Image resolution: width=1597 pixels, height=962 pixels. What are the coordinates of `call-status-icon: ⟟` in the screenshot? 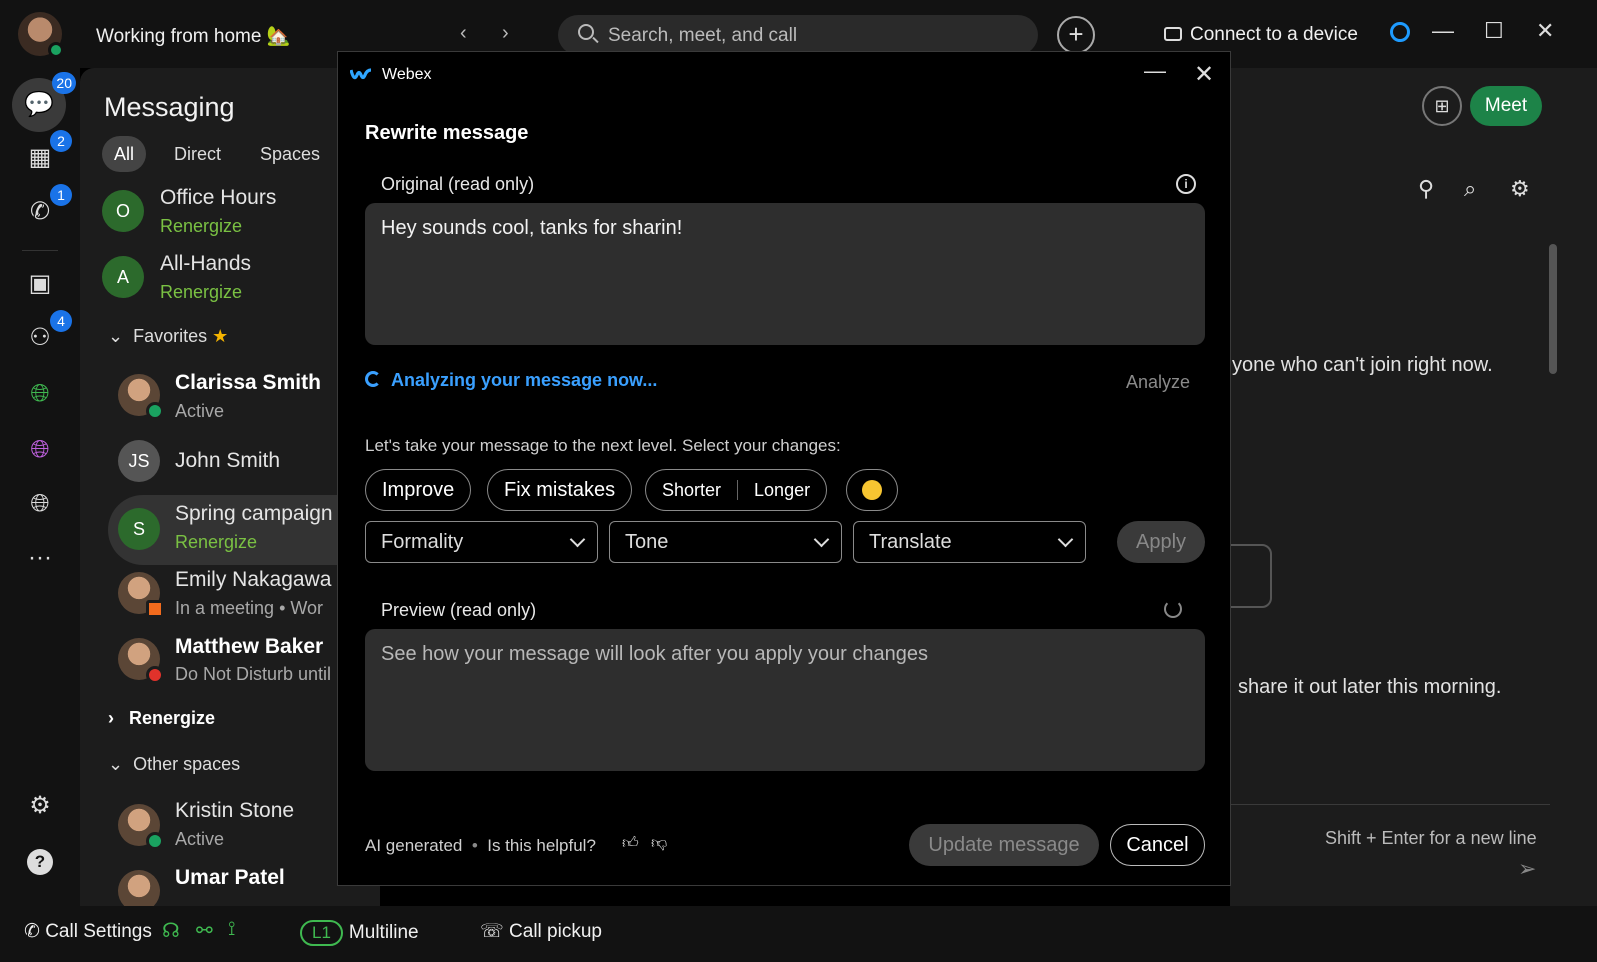 It's located at (231, 929).